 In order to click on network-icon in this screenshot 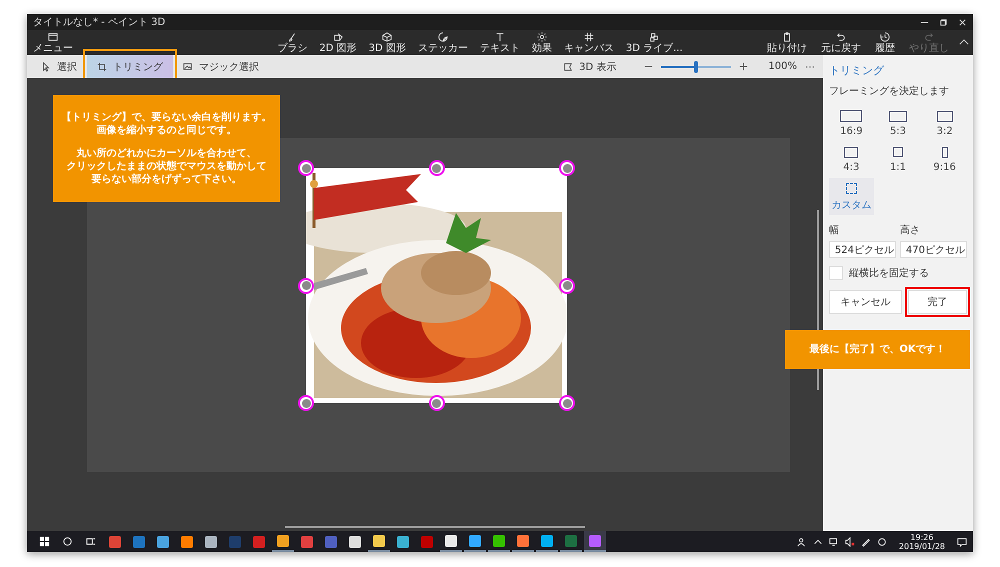, I will do `click(833, 541)`.